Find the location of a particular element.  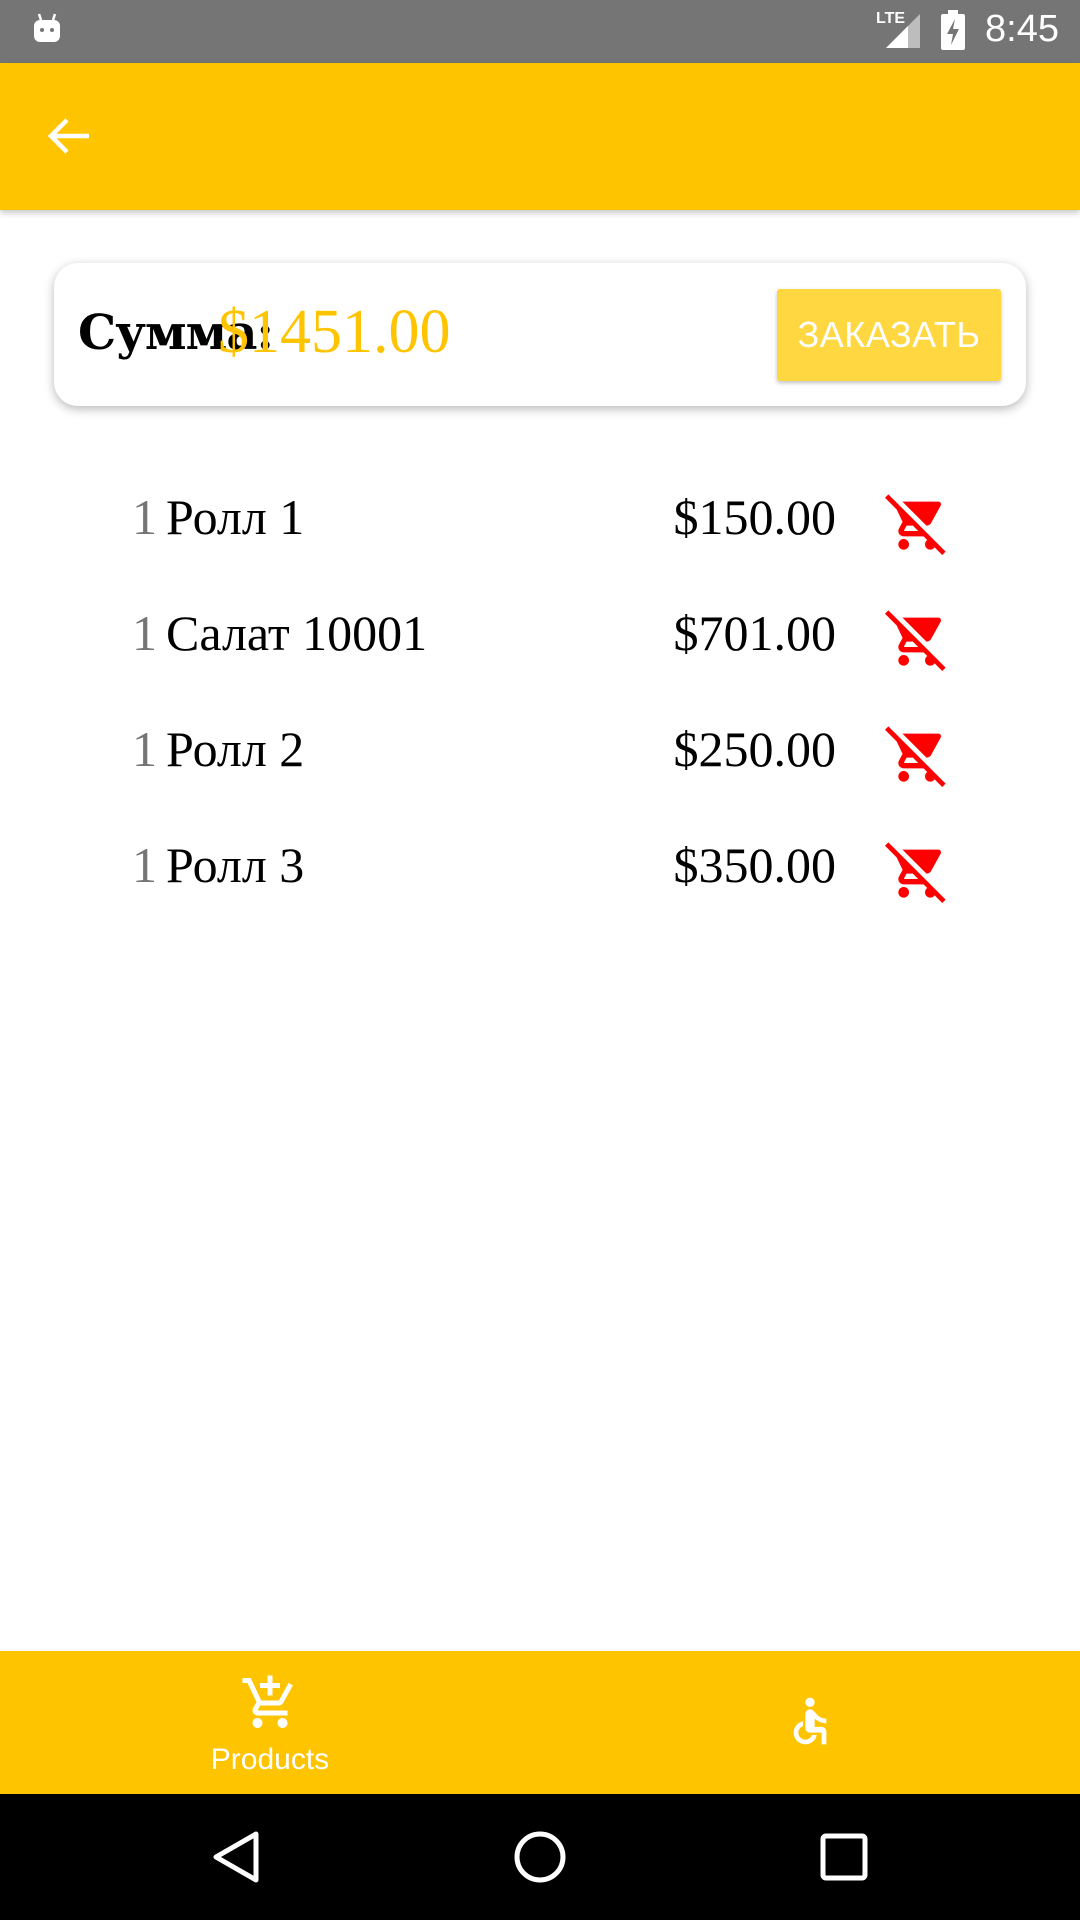

accessible-icon is located at coordinates (810, 1721).